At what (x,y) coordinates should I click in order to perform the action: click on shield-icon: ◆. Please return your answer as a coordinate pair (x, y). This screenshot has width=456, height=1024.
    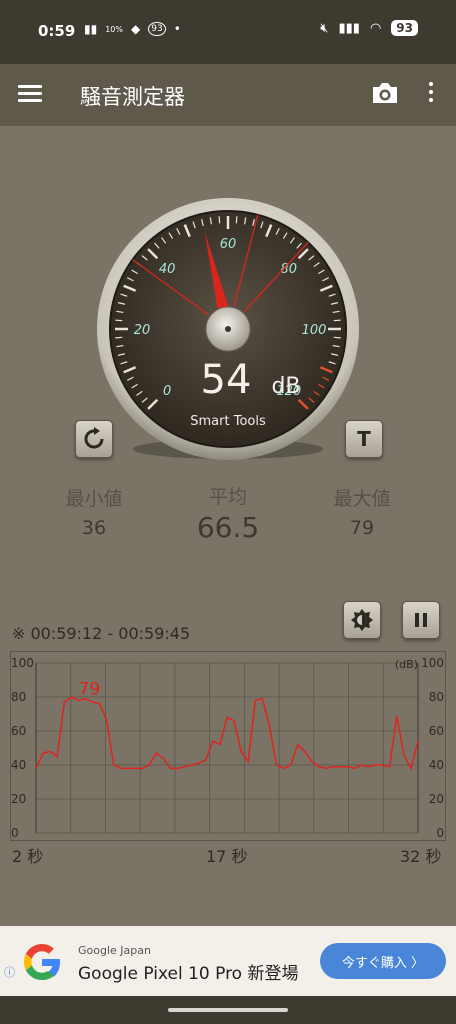
    Looking at the image, I should click on (136, 29).